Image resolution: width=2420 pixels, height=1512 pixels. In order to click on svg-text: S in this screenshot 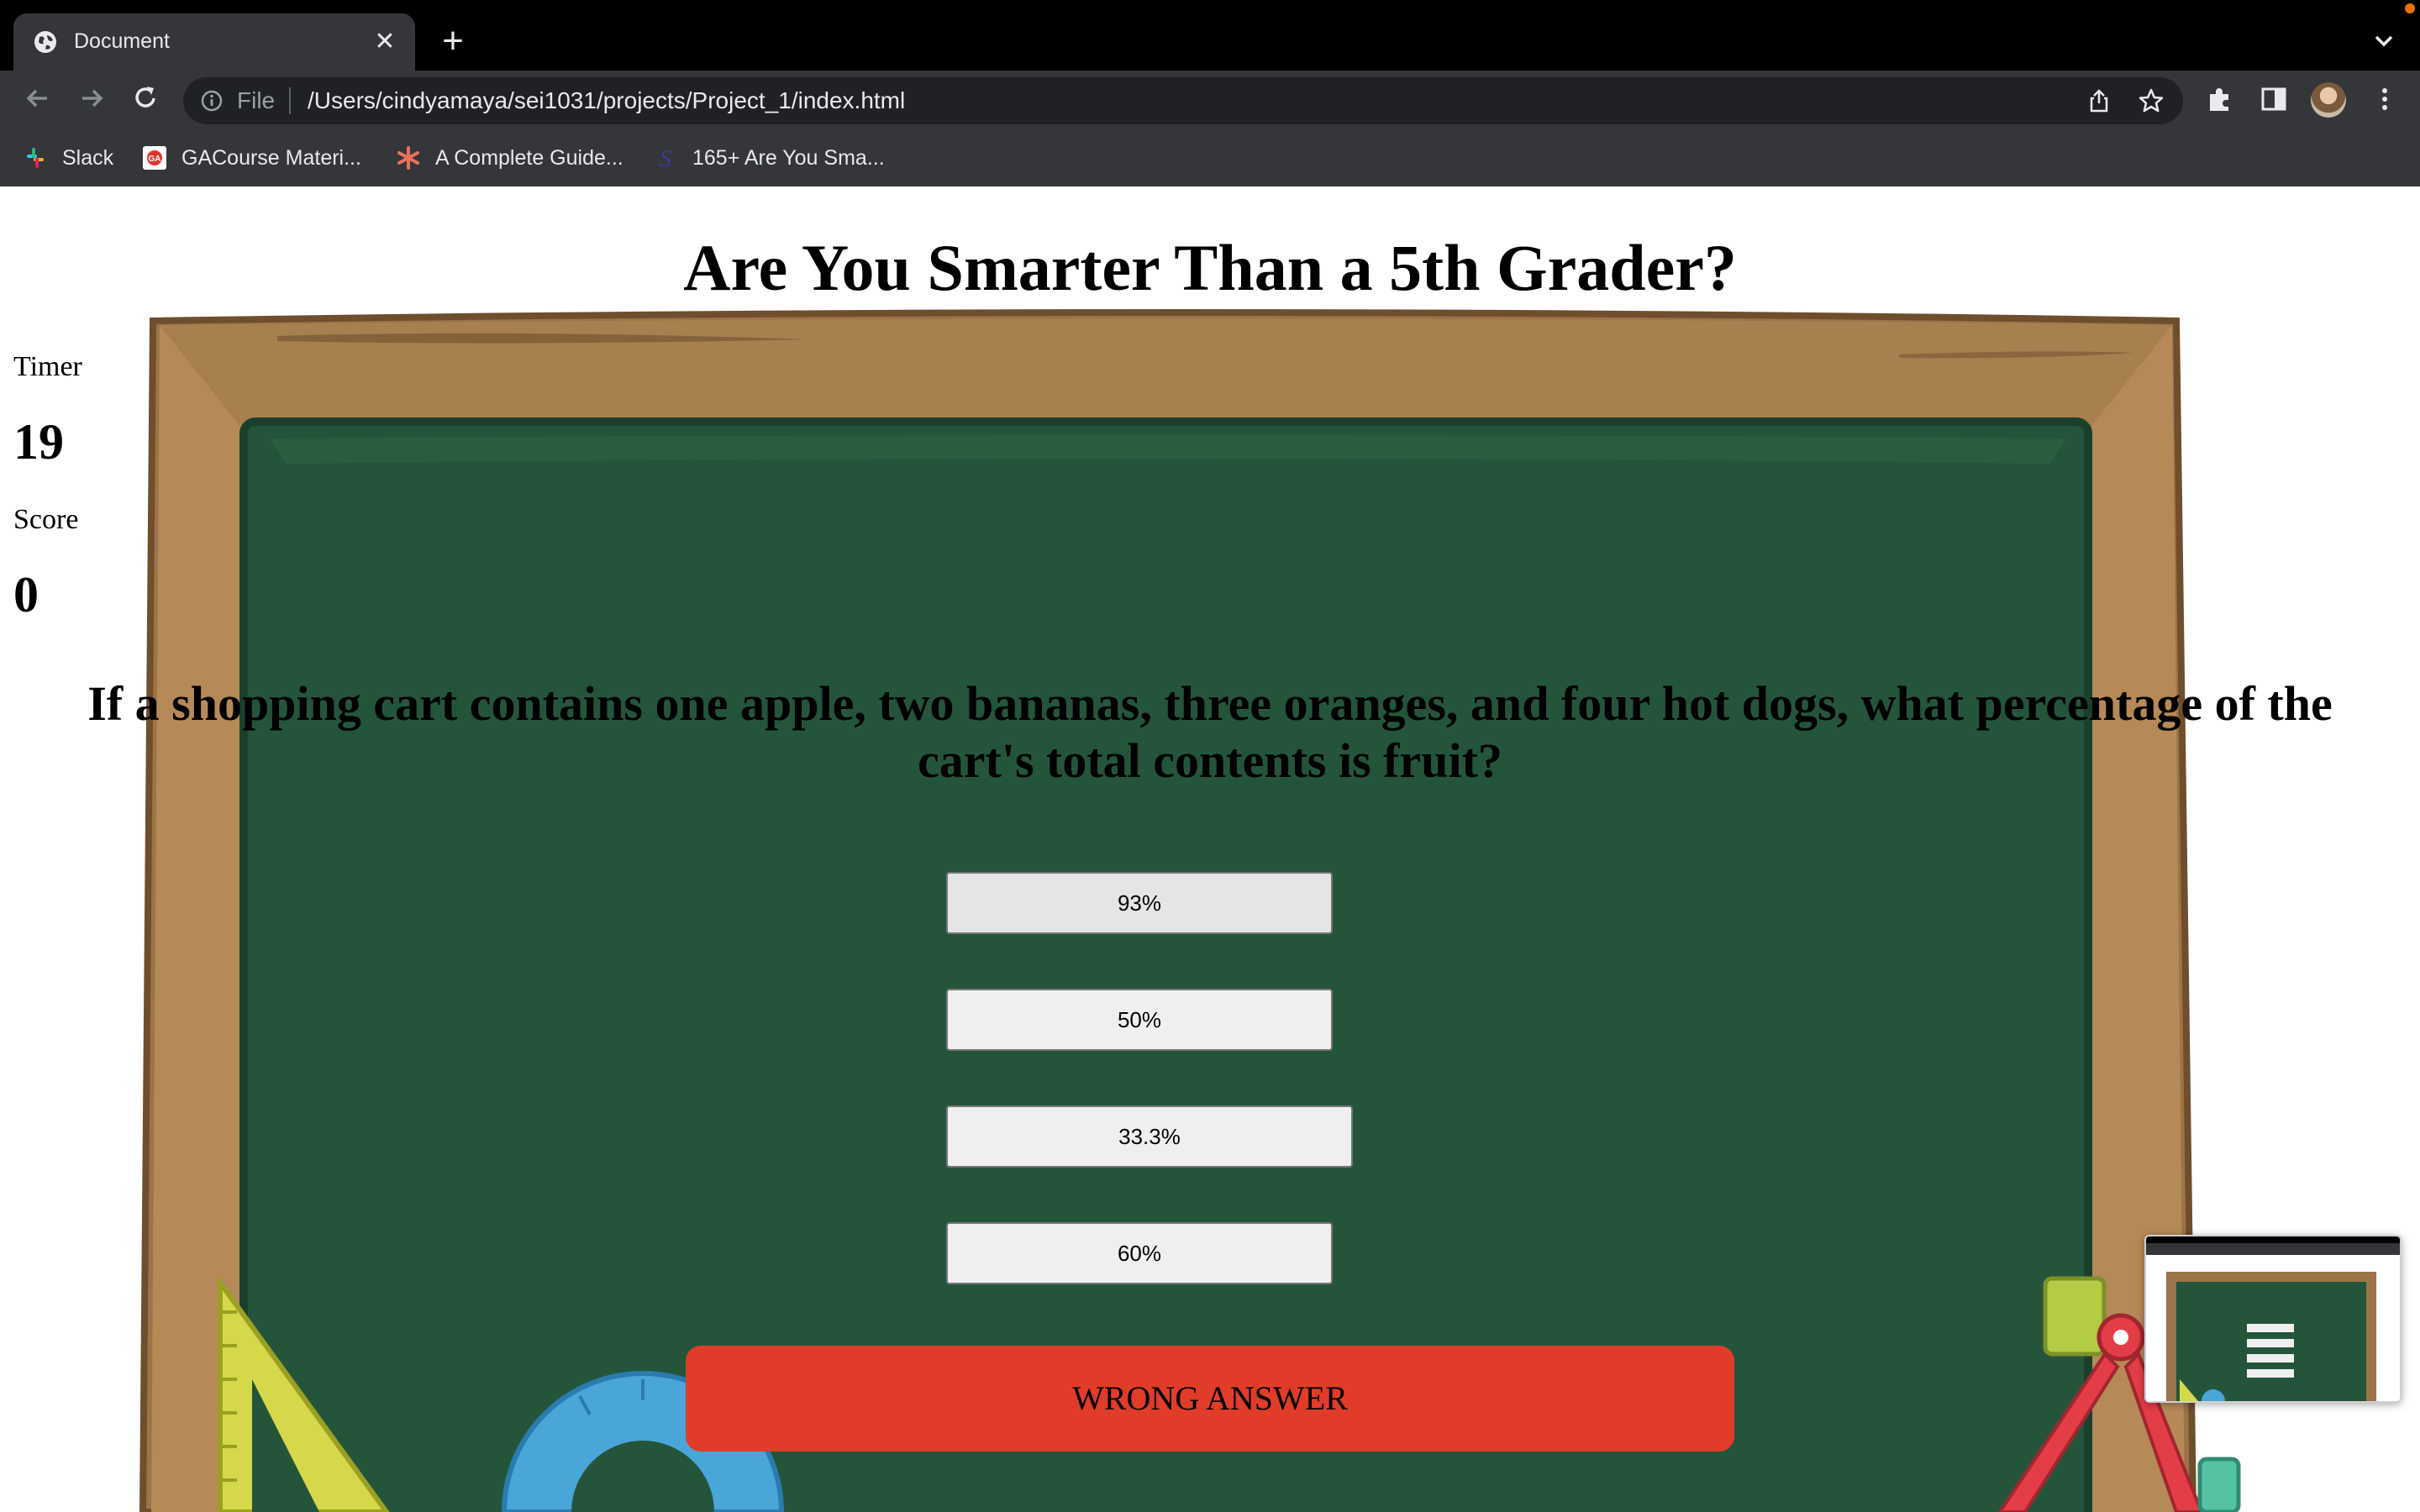, I will do `click(665, 158)`.